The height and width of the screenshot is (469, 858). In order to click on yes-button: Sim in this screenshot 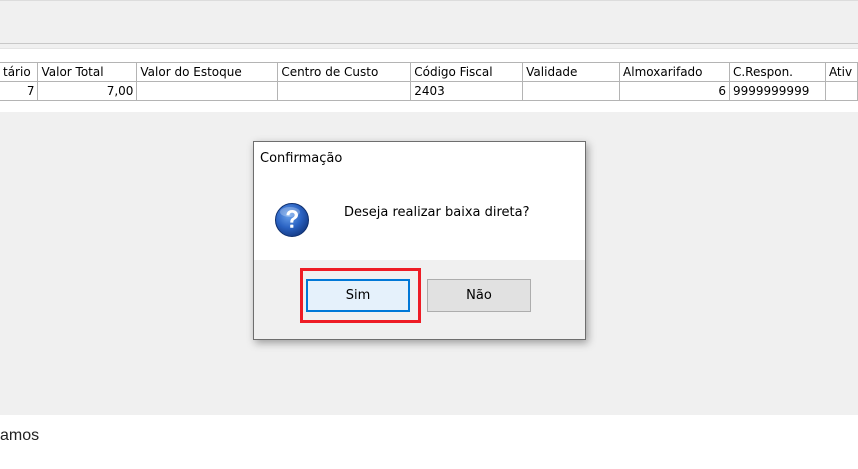, I will do `click(358, 295)`.